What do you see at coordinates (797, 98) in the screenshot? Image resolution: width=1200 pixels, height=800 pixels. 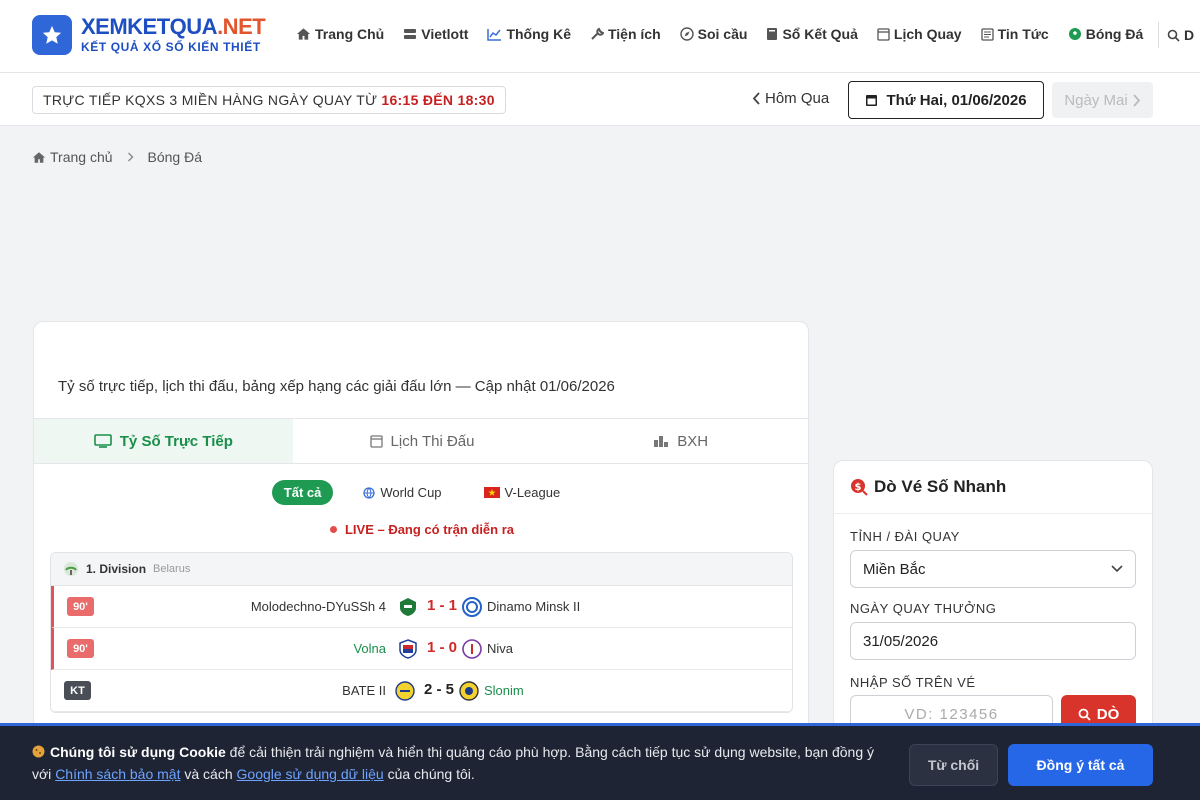 I see `prev-day-label: Hôm Qua` at bounding box center [797, 98].